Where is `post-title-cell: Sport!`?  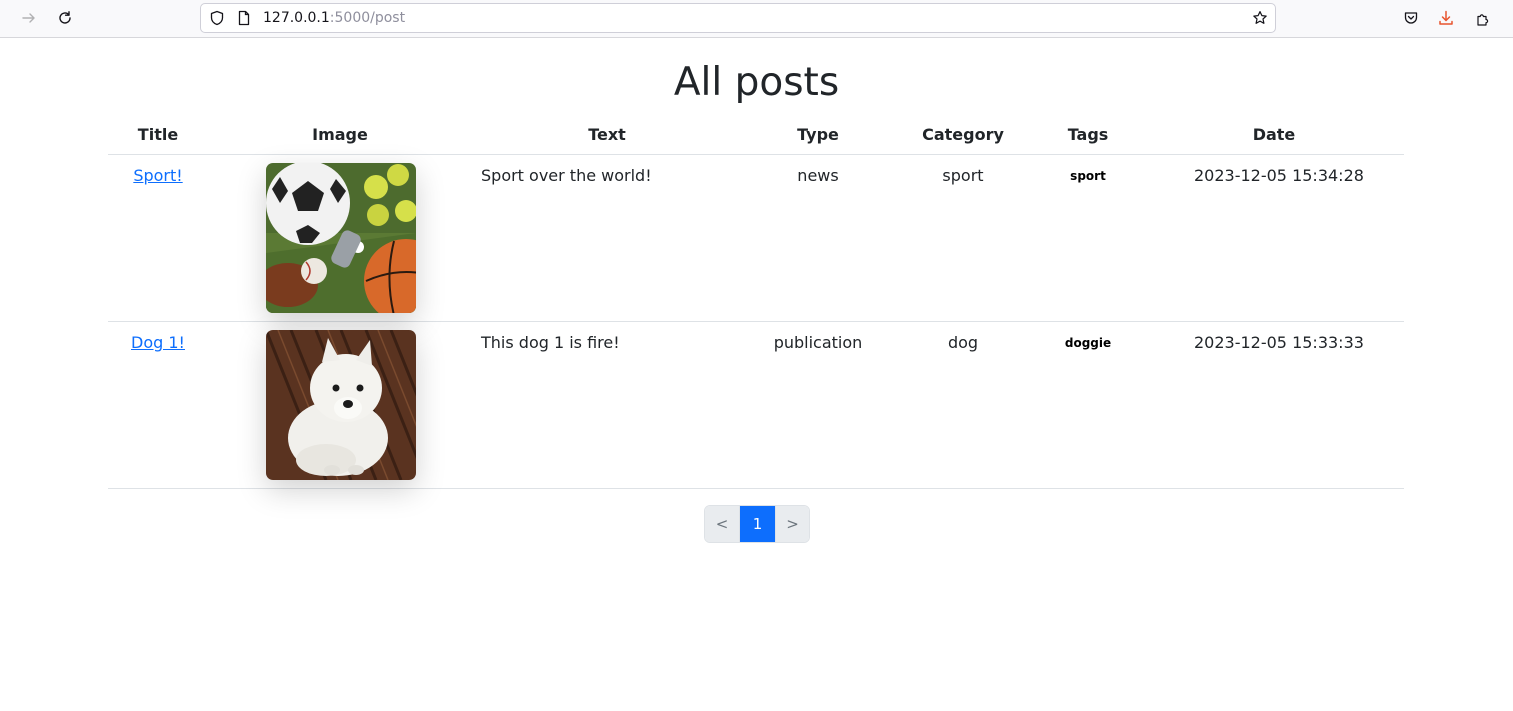
post-title-cell: Sport! is located at coordinates (158, 175).